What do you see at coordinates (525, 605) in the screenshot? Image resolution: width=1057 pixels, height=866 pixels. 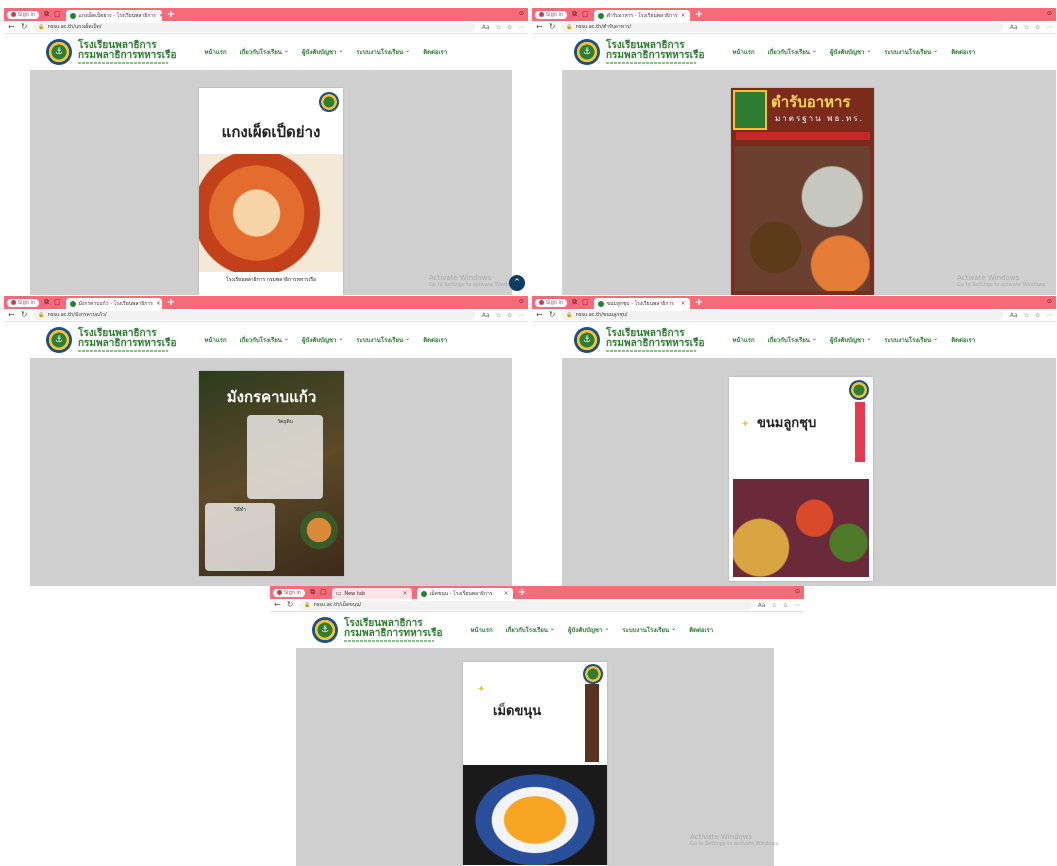 I see `url-input: 🔒 nssu.ac.th/เม็ดขนุน/` at bounding box center [525, 605].